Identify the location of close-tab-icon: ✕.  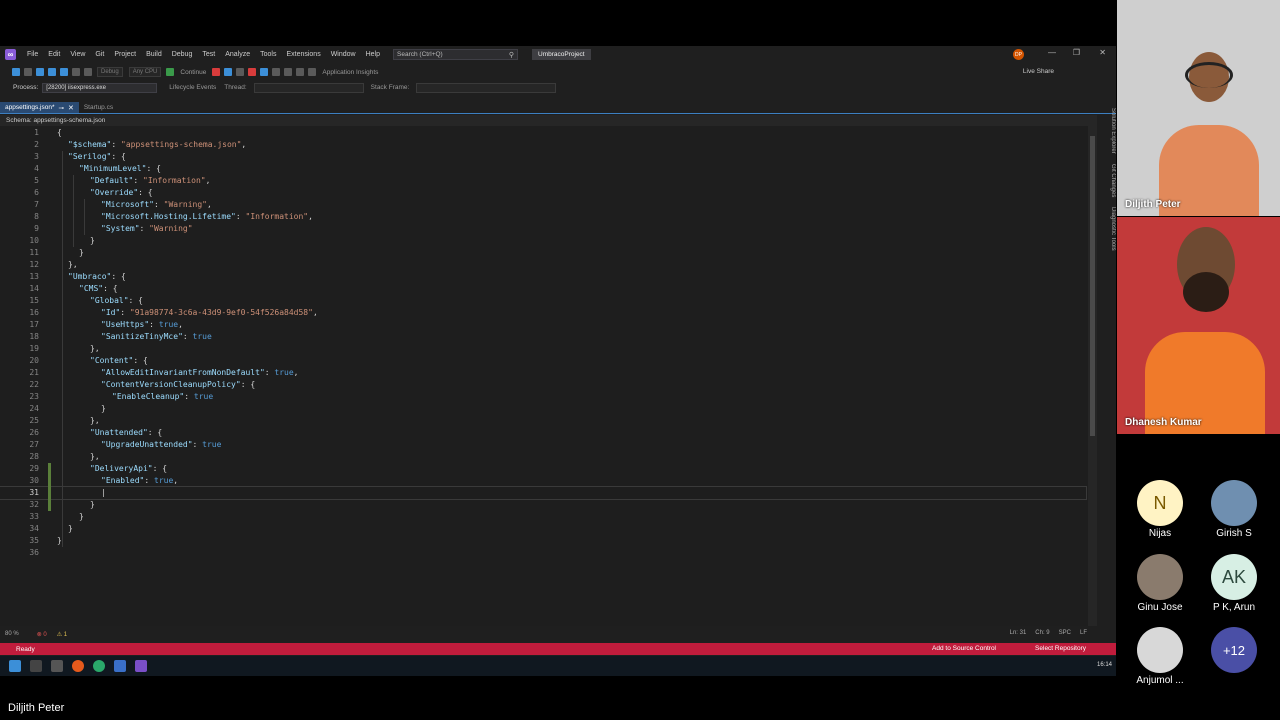
(71, 108).